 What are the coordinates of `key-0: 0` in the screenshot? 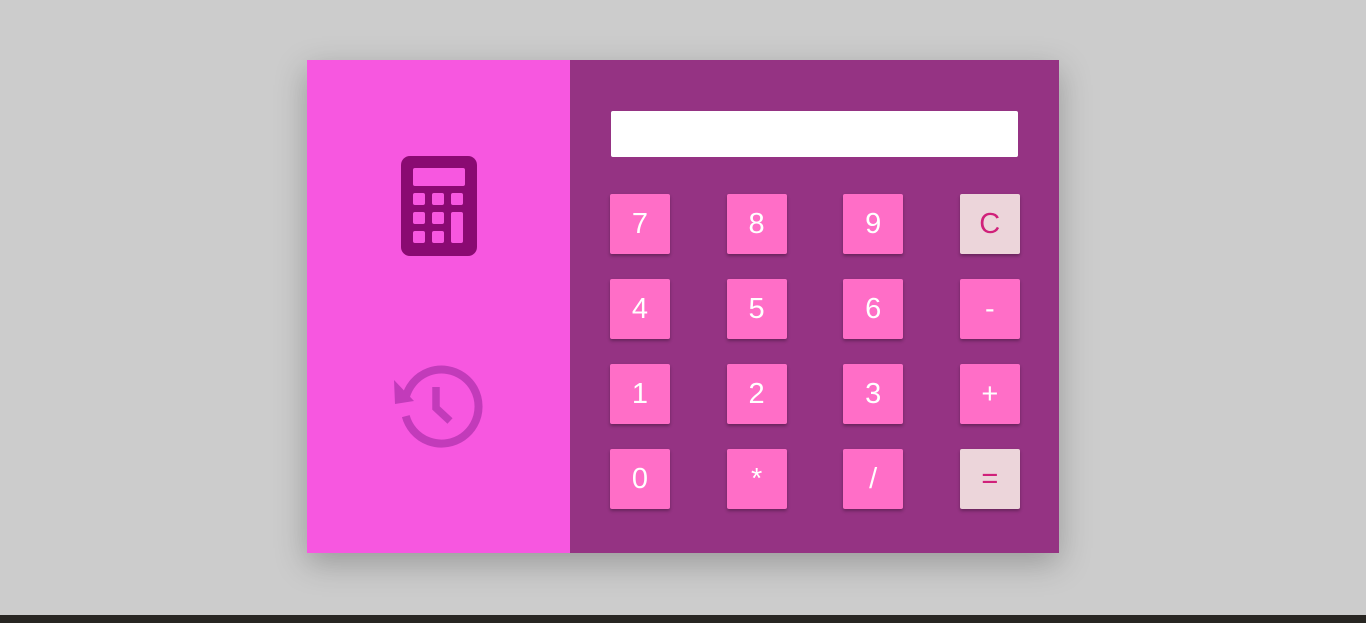 It's located at (640, 479).